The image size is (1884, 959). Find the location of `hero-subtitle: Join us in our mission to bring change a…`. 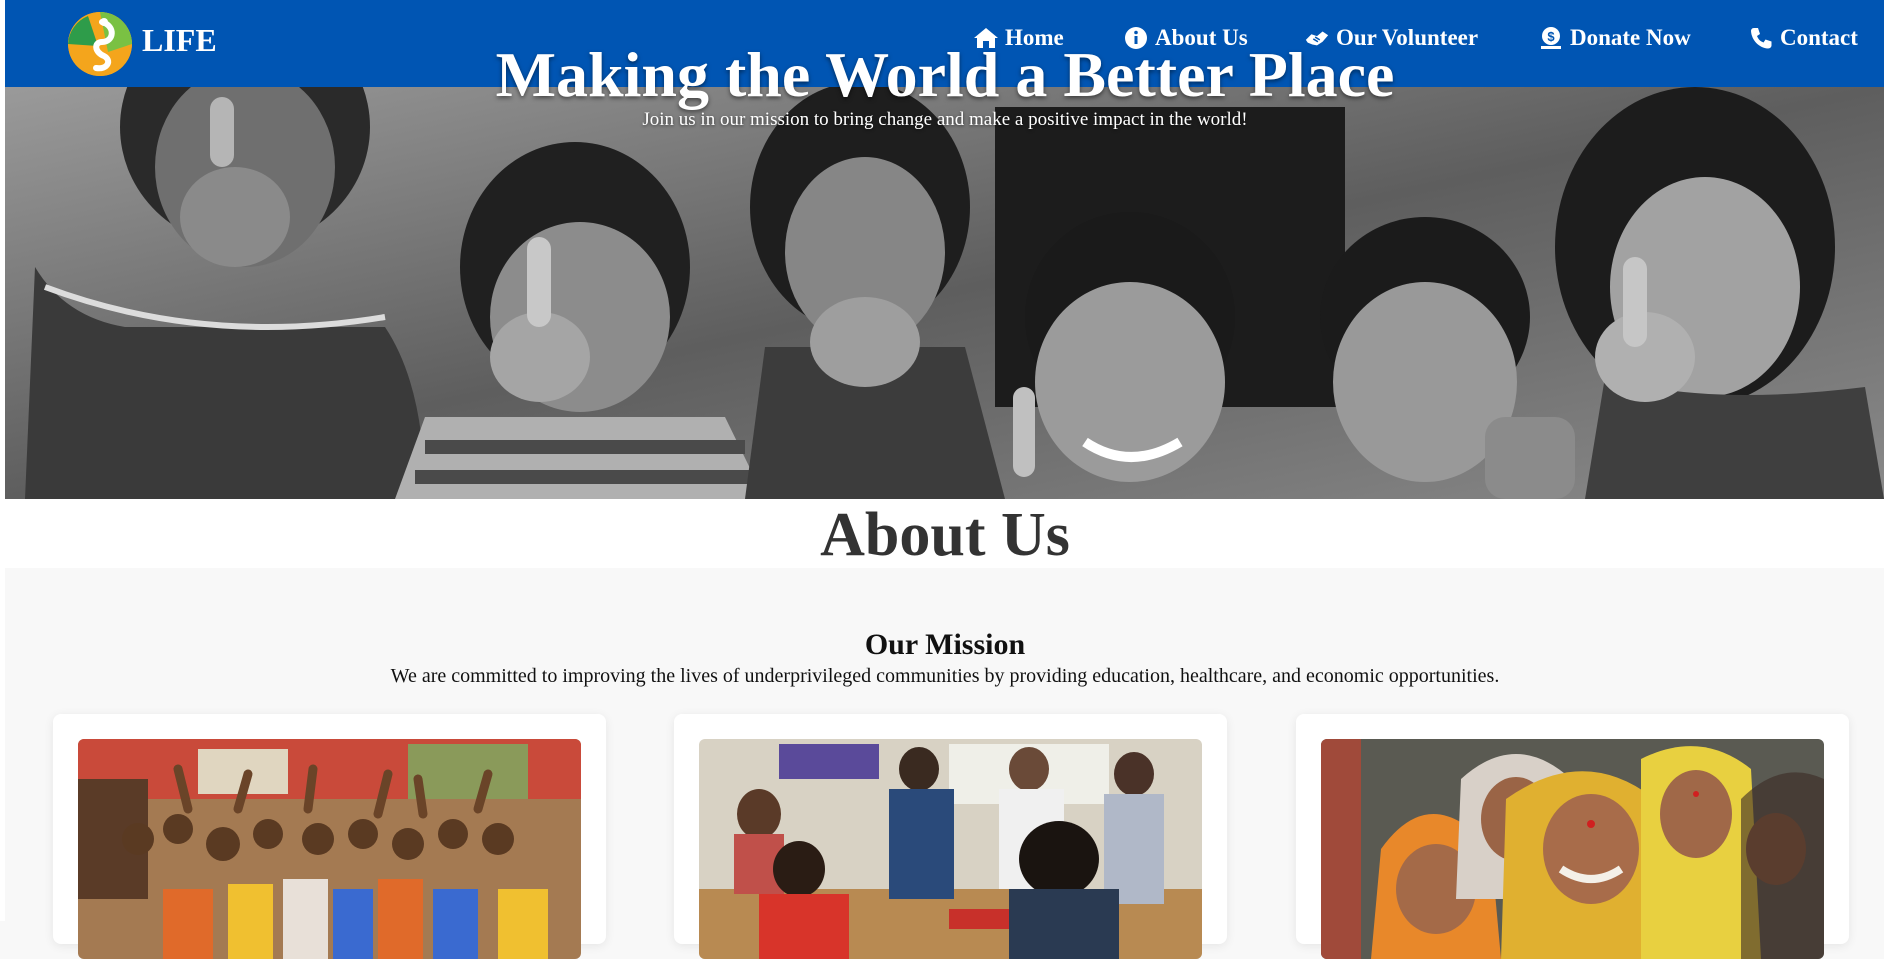

hero-subtitle: Join us in our mission to bring change a… is located at coordinates (945, 119).